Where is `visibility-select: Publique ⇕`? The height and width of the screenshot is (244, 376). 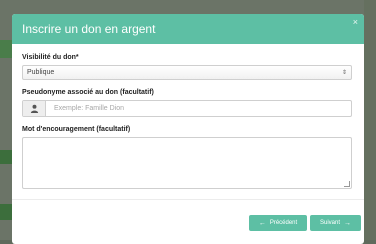 visibility-select: Publique ⇕ is located at coordinates (187, 72).